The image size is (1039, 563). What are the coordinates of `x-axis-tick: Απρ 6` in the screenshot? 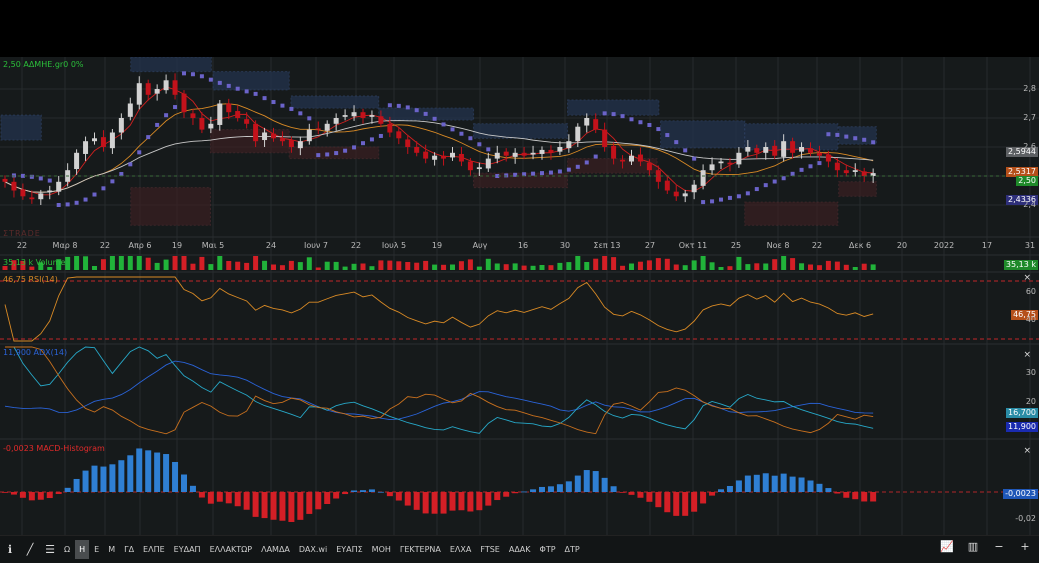 It's located at (140, 245).